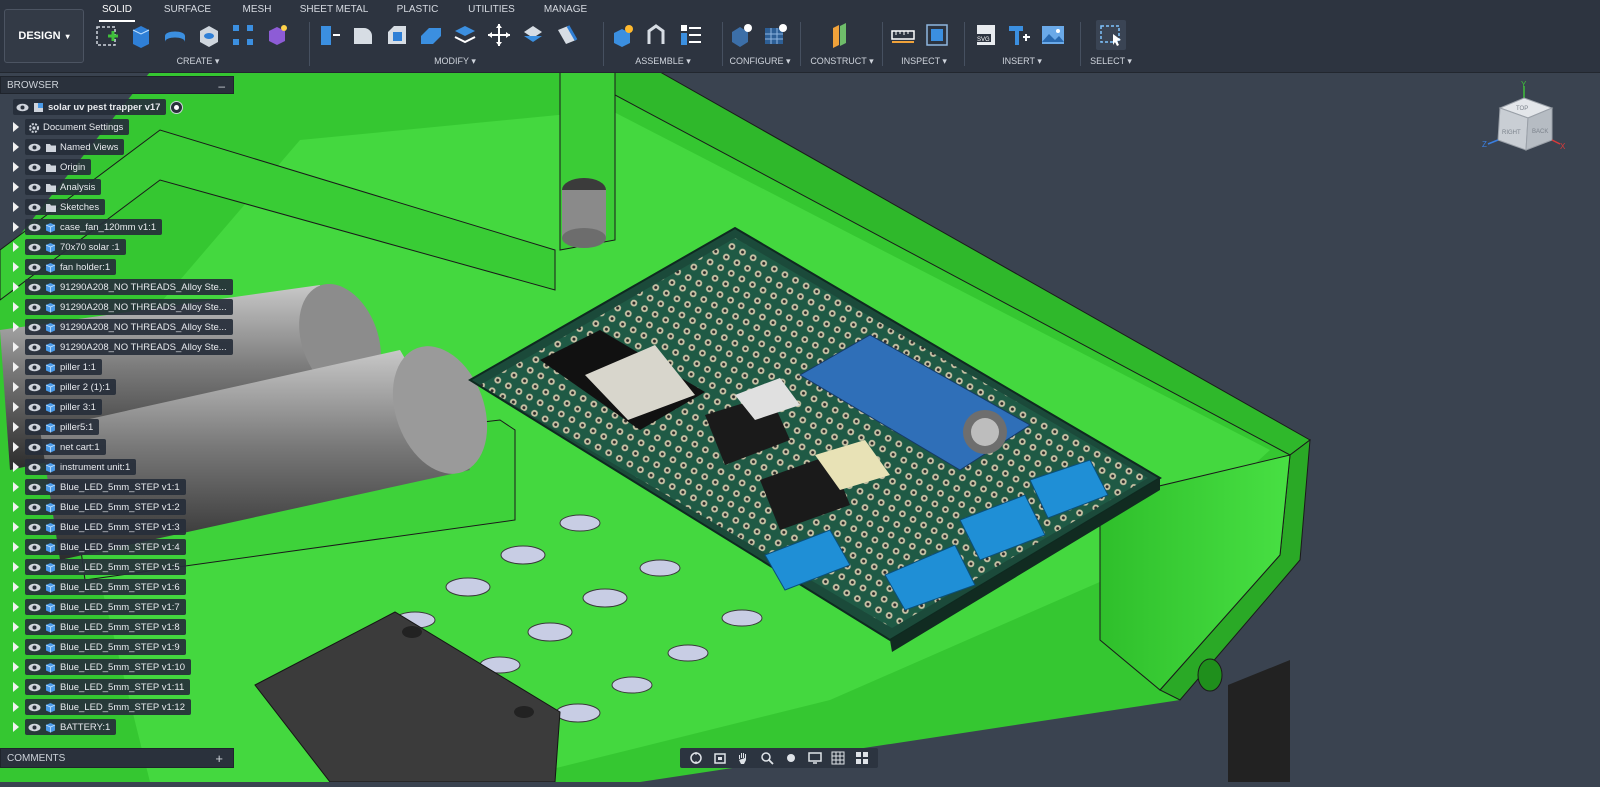  What do you see at coordinates (567, 35) in the screenshot?
I see `scale-icon` at bounding box center [567, 35].